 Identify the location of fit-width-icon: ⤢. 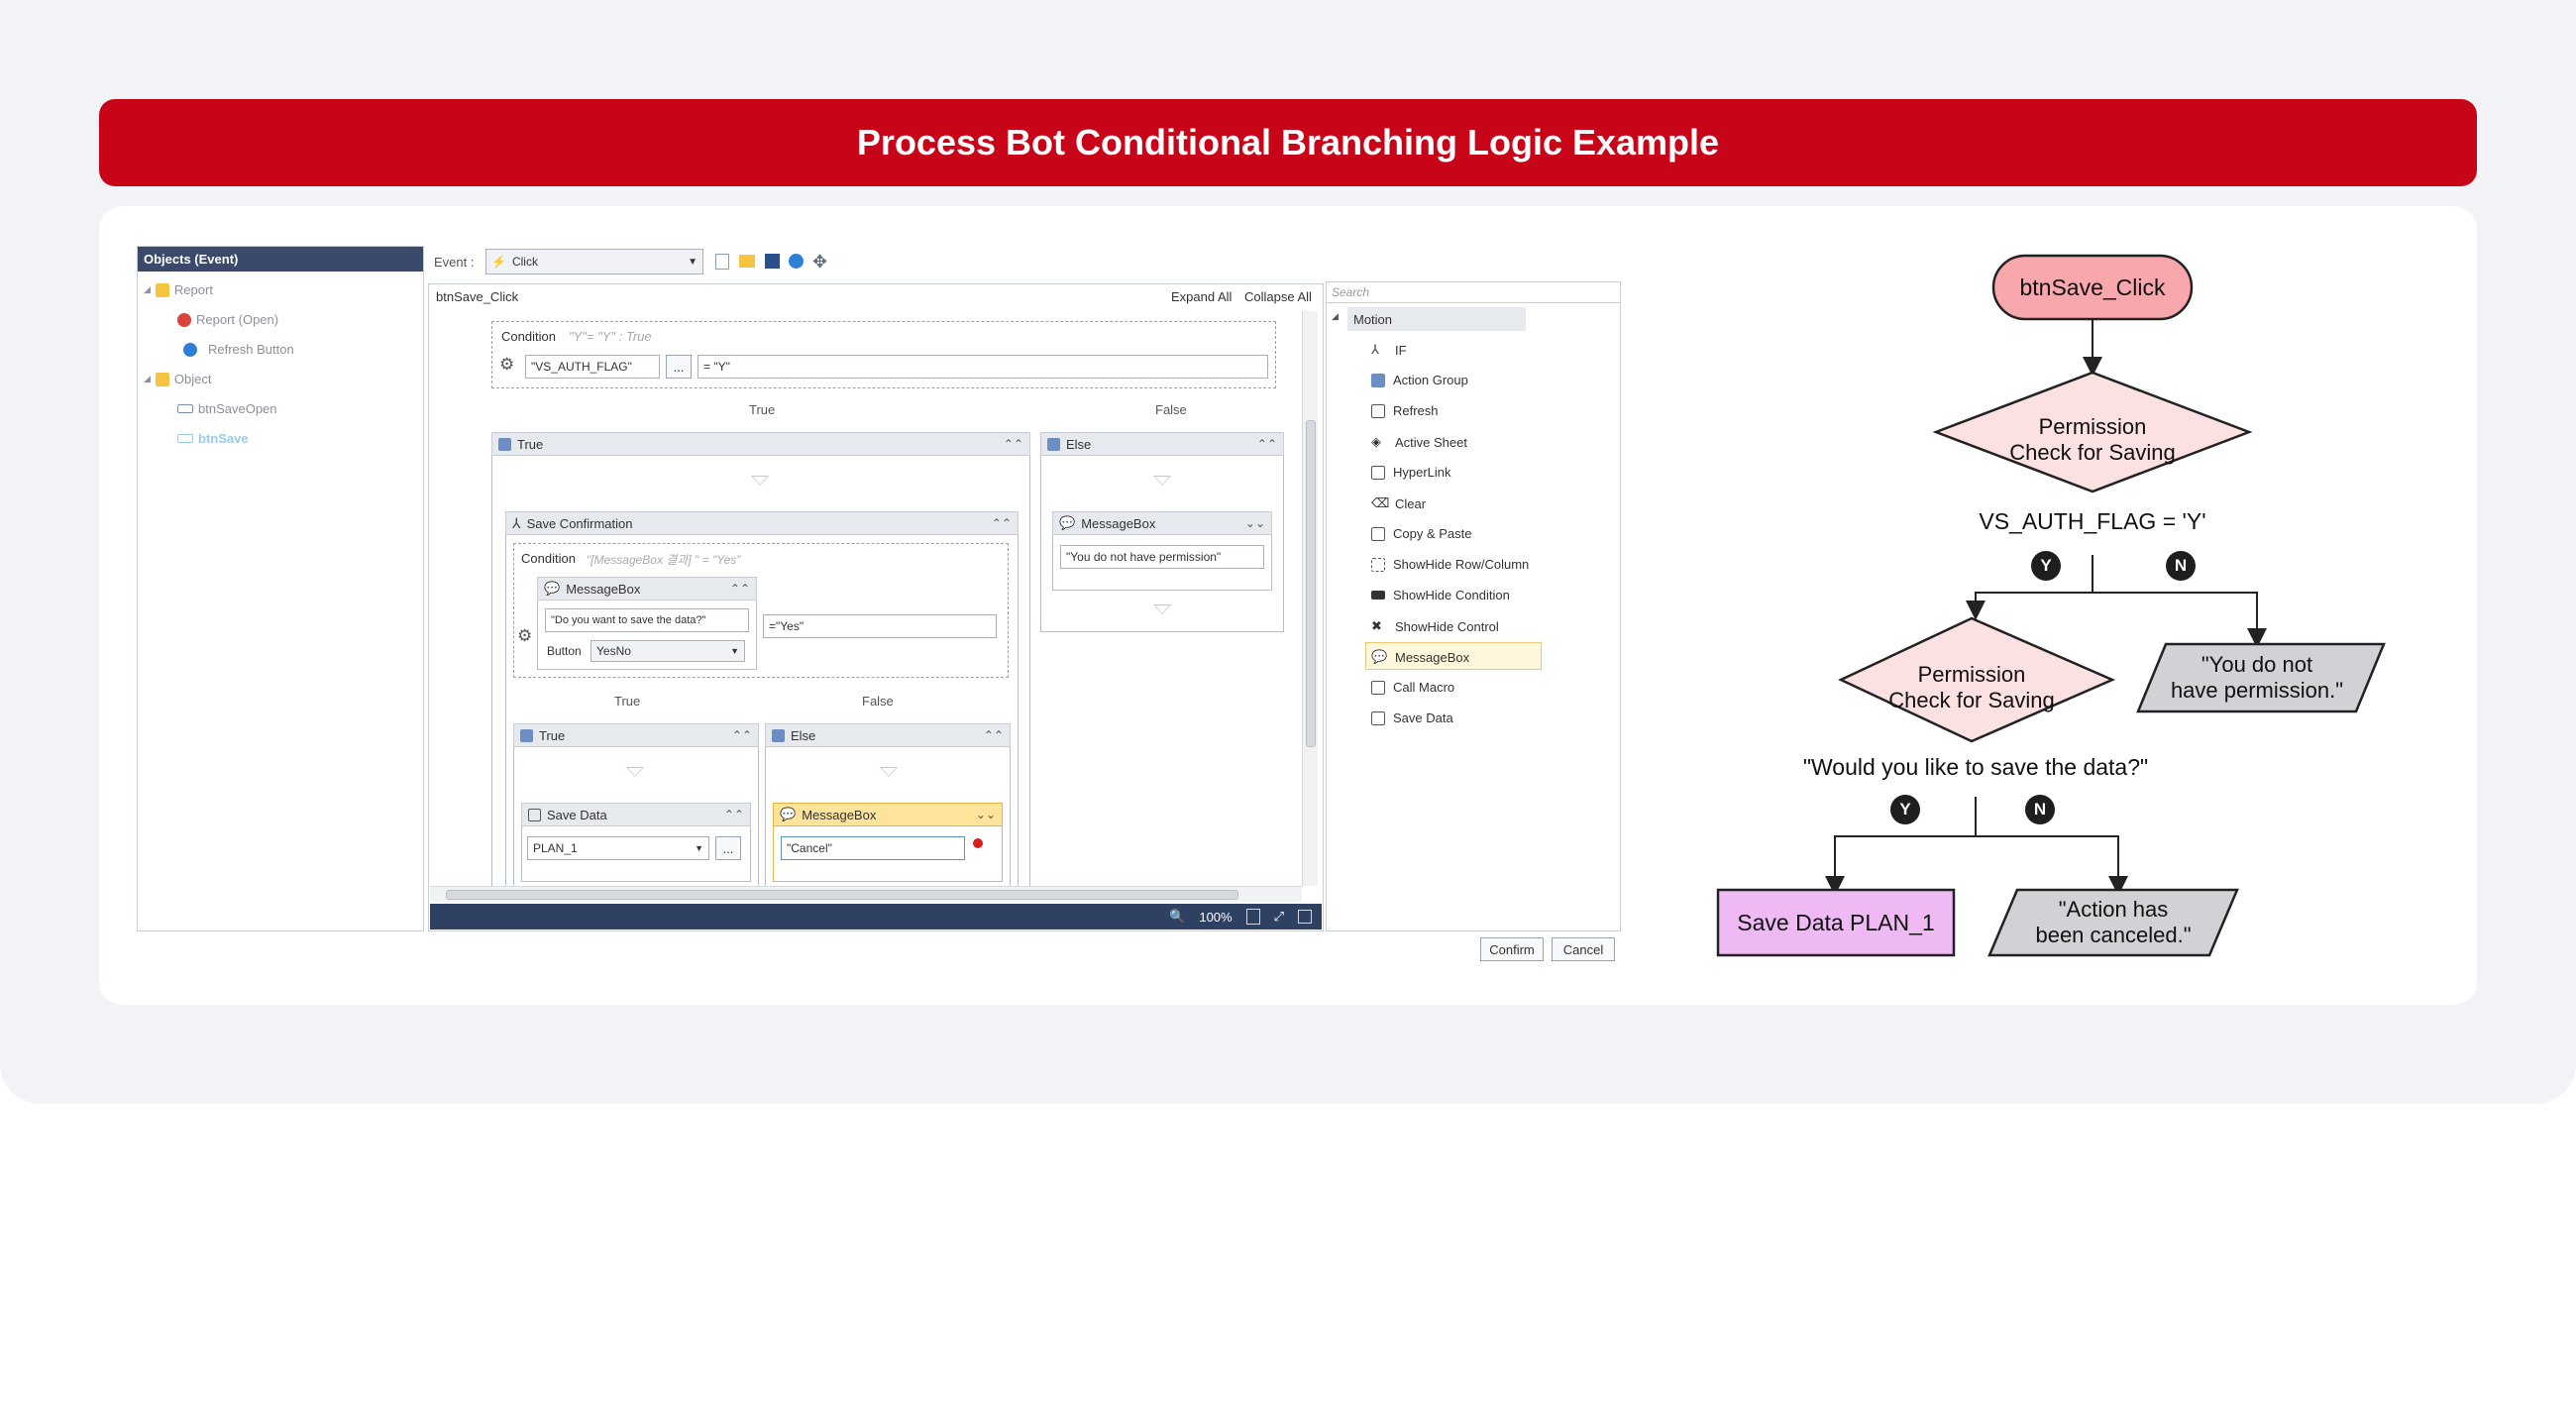
(1279, 917).